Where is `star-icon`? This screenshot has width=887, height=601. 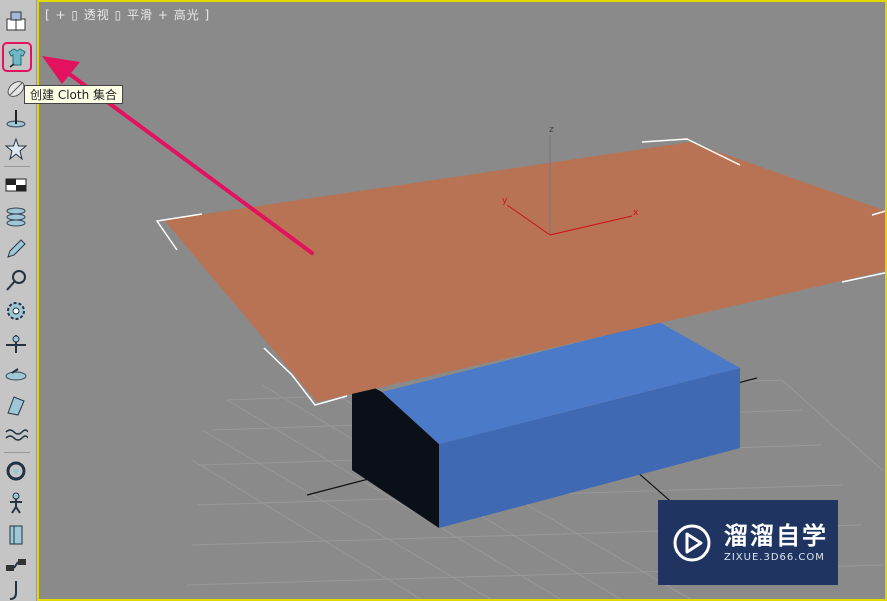
star-icon is located at coordinates (16, 149).